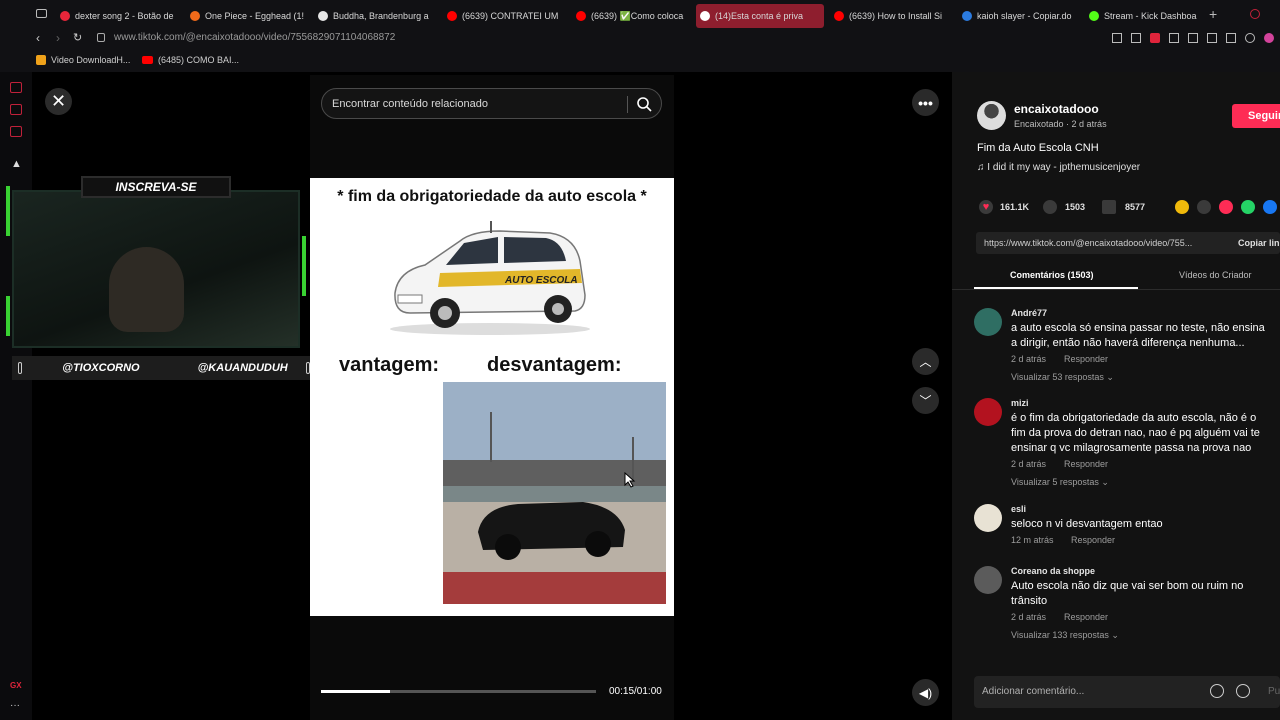 Image resolution: width=1280 pixels, height=720 pixels. Describe the element at coordinates (58, 101) in the screenshot. I see `close-button: ✕` at that location.